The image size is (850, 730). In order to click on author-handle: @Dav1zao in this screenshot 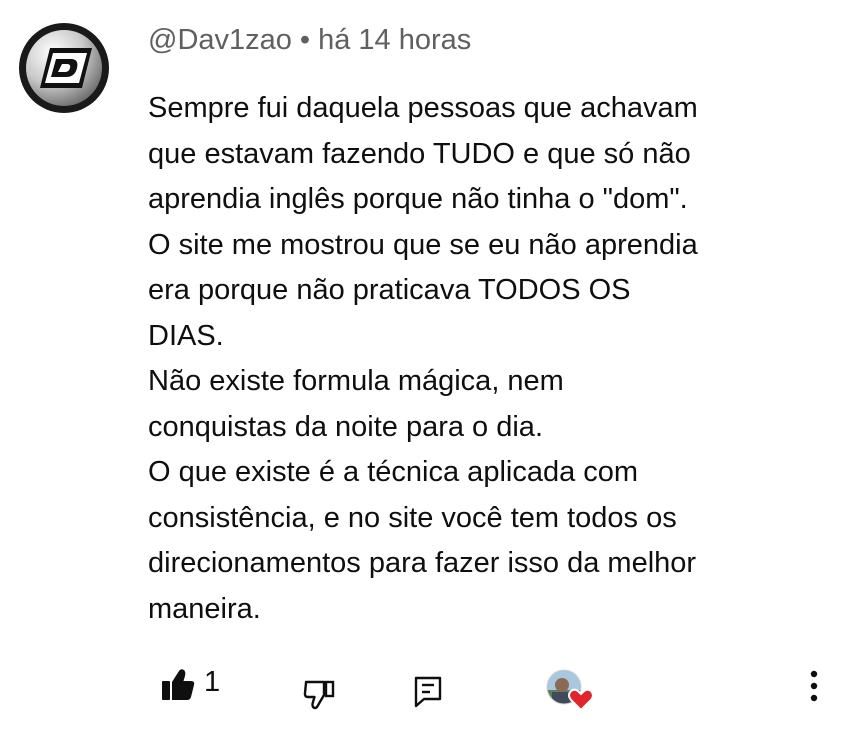, I will do `click(220, 40)`.